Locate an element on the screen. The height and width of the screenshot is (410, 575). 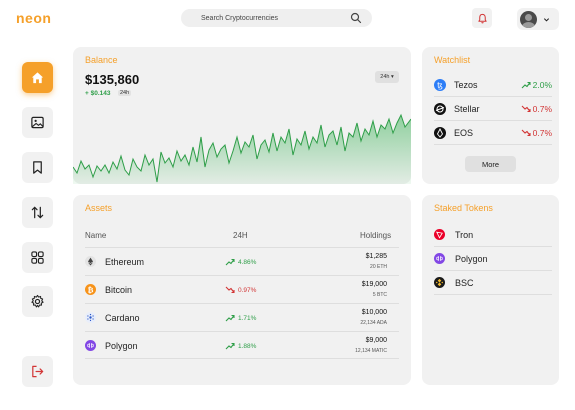
balance-period-badge: 24h is located at coordinates (125, 93).